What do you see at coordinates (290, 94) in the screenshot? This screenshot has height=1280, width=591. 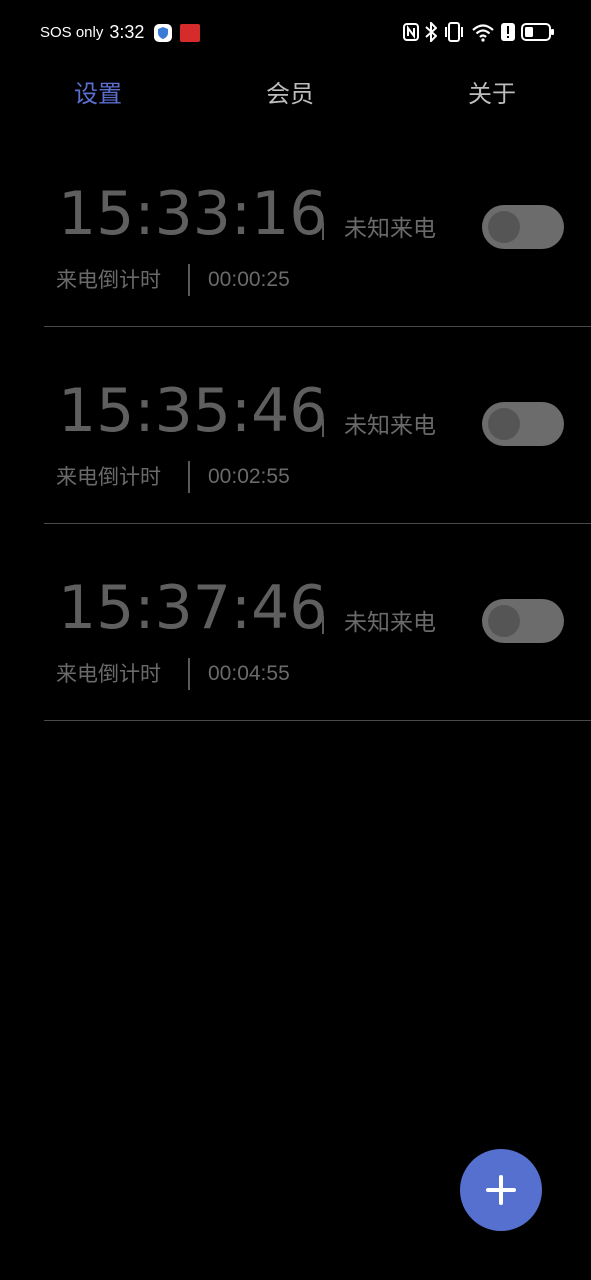 I see `tab-member: 会员` at bounding box center [290, 94].